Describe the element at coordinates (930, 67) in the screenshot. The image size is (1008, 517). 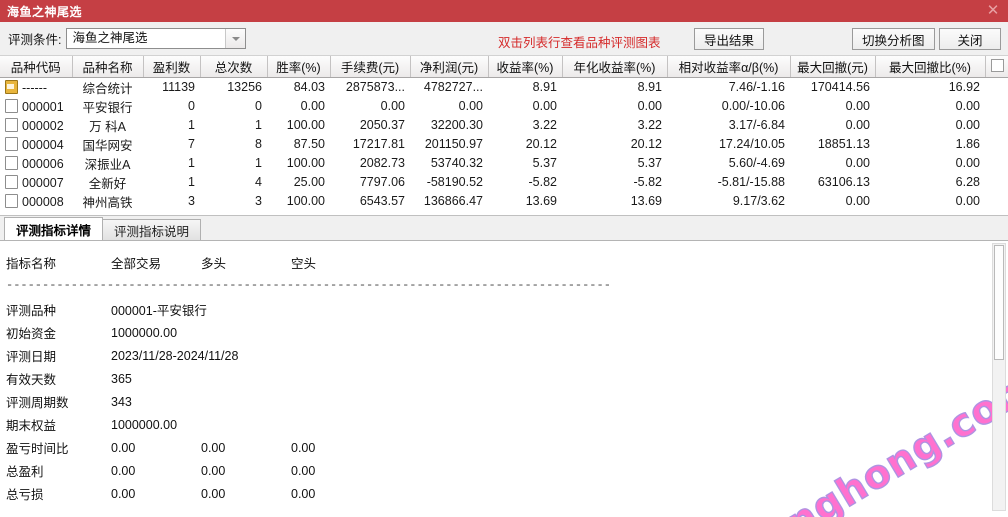
I see `column-header-max-drawdown-pct: 最大回撤比(%)` at that location.